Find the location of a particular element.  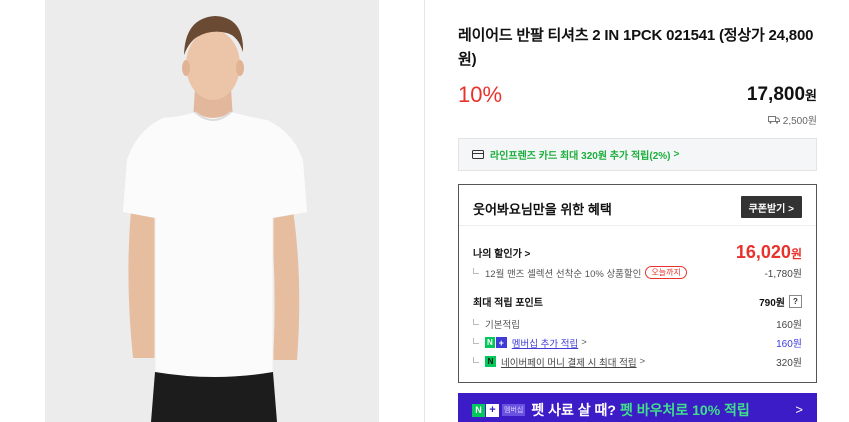

my-price-link: 나의 할인가 > is located at coordinates (501, 252).